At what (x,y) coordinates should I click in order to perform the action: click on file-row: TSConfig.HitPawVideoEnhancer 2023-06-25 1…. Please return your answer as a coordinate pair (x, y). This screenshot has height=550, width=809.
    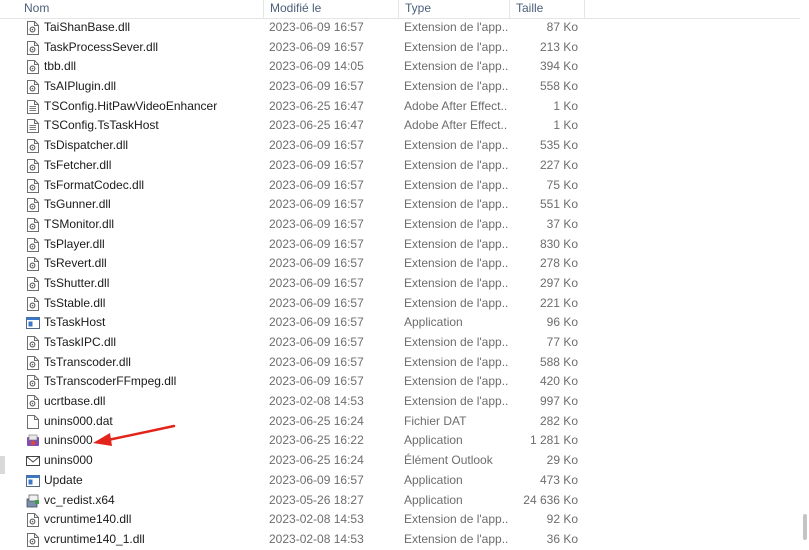
    Looking at the image, I should click on (404, 107).